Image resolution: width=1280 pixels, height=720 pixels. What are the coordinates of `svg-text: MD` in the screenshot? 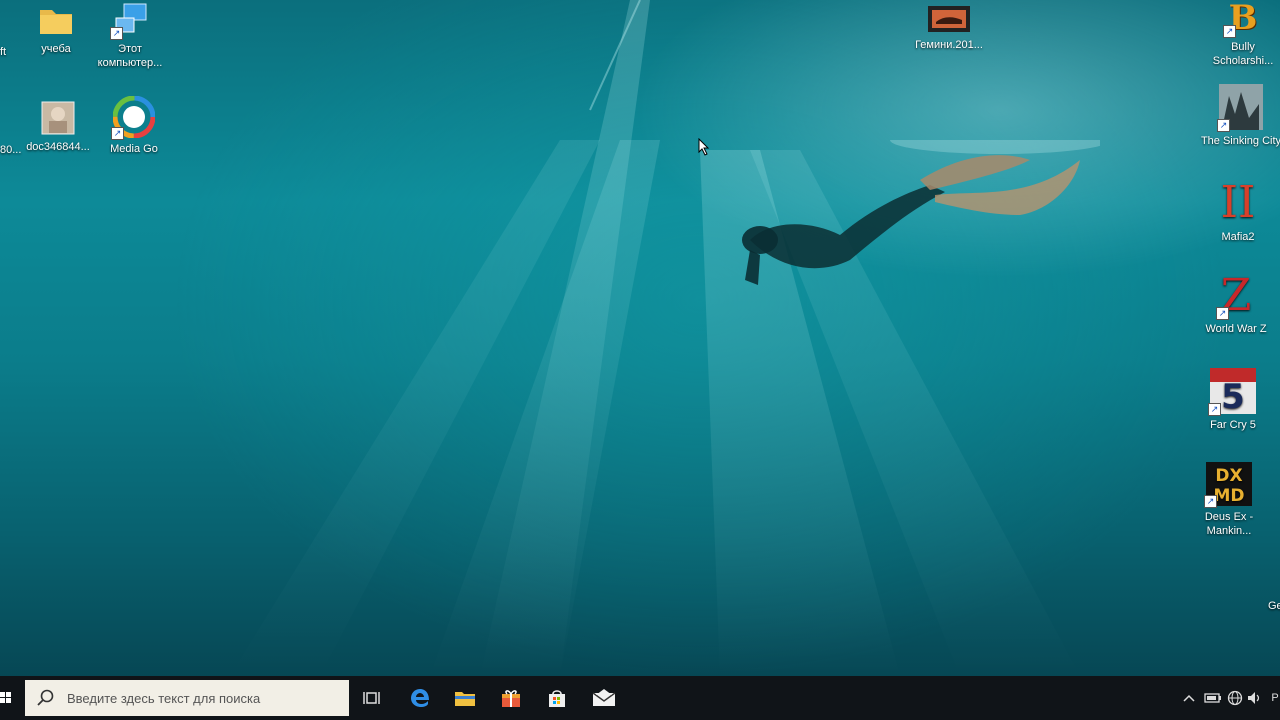 It's located at (1228, 496).